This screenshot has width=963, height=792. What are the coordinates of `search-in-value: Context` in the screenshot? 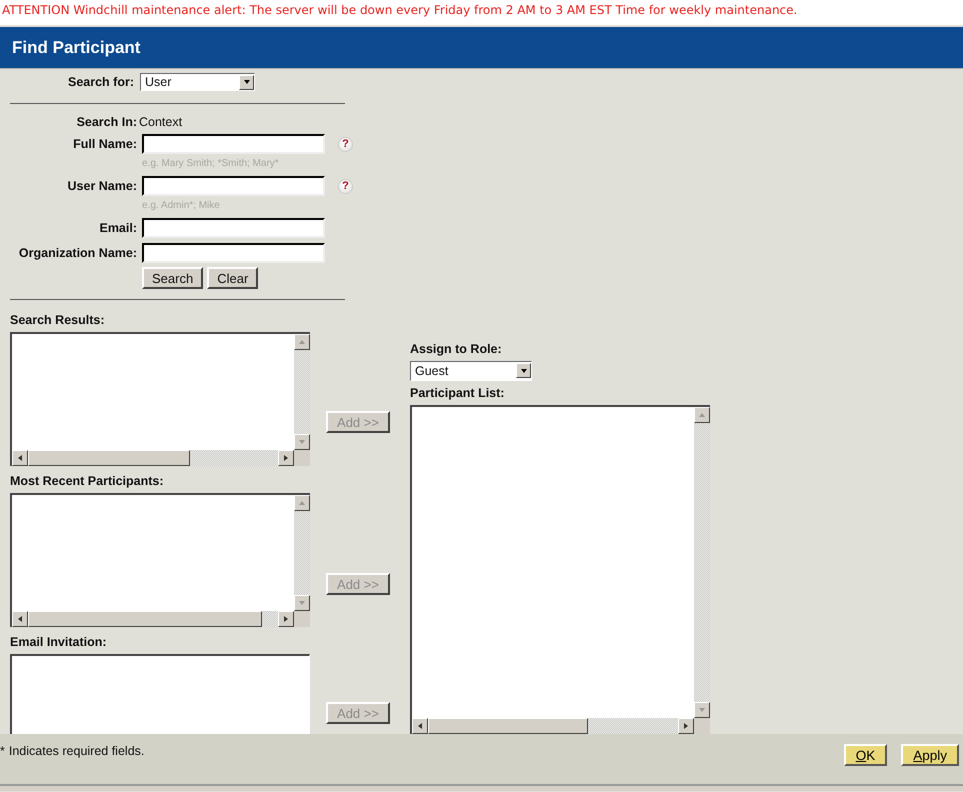 It's located at (161, 122).